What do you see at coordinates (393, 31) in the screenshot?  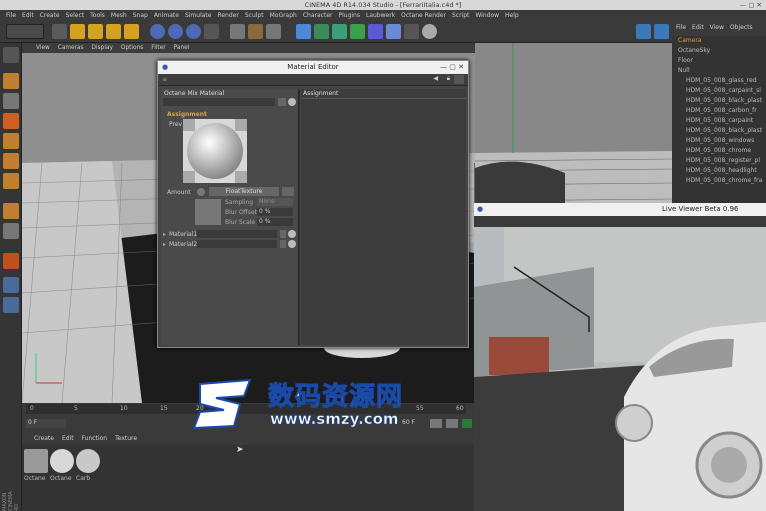 I see `scene-icon` at bounding box center [393, 31].